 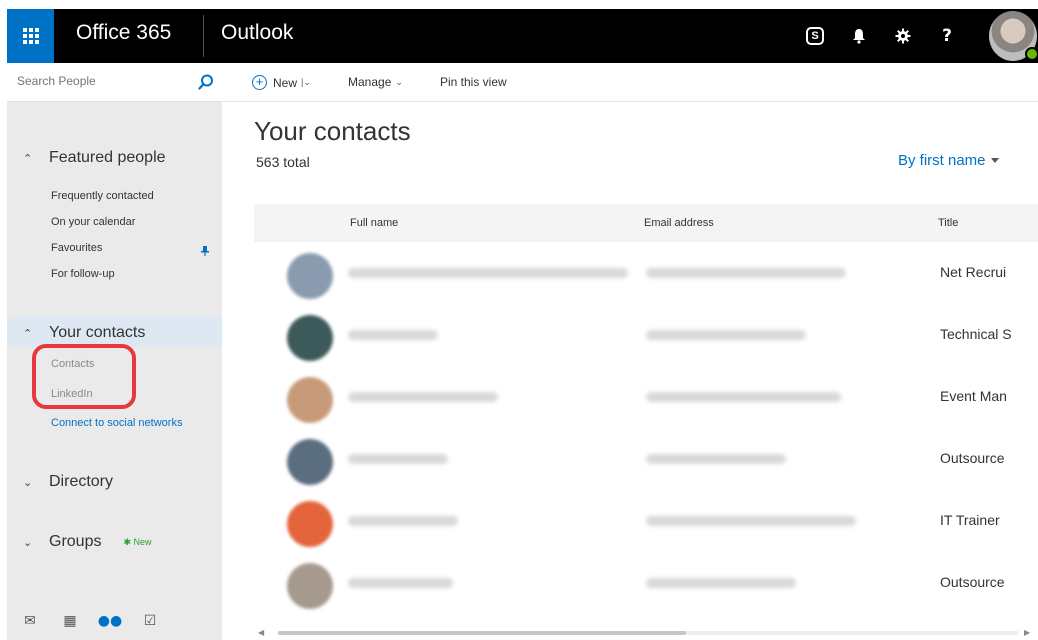 I want to click on sort-dropdown: By first name, so click(x=948, y=160).